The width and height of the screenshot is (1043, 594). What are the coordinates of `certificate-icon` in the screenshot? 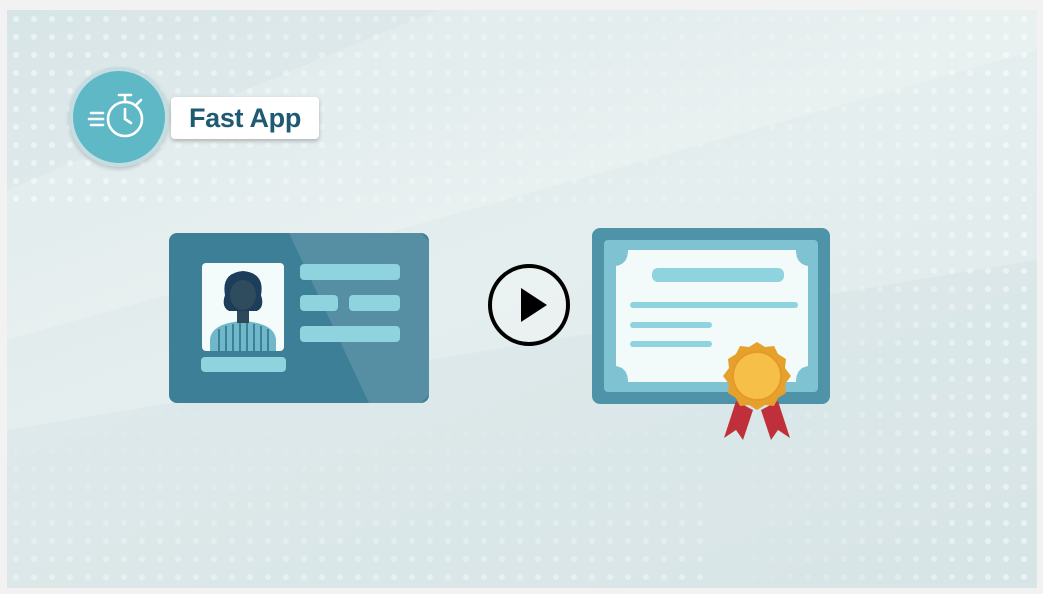 It's located at (711, 334).